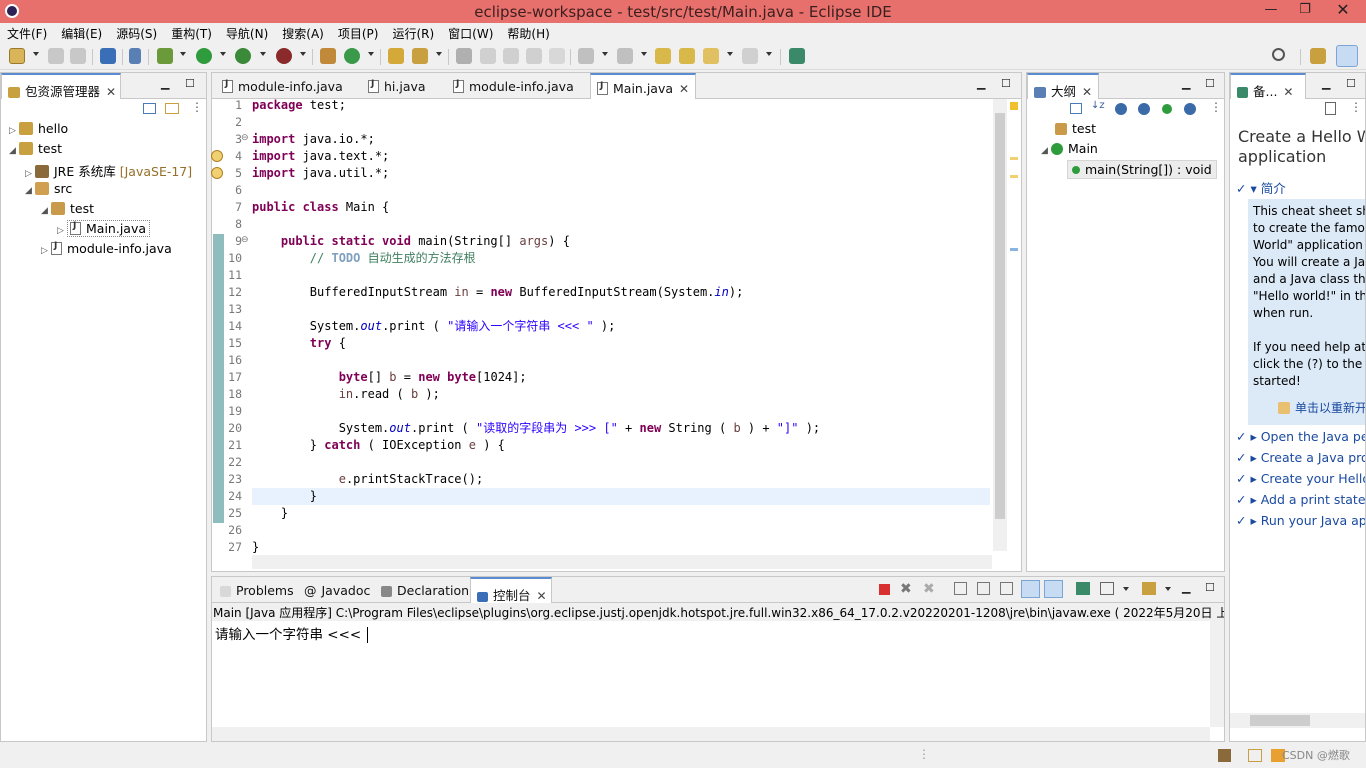 This screenshot has width=1366, height=768. What do you see at coordinates (1300, 478) in the screenshot?
I see `cheatsheet-step: ✓ ▸ Create your HelloWorld class` at bounding box center [1300, 478].